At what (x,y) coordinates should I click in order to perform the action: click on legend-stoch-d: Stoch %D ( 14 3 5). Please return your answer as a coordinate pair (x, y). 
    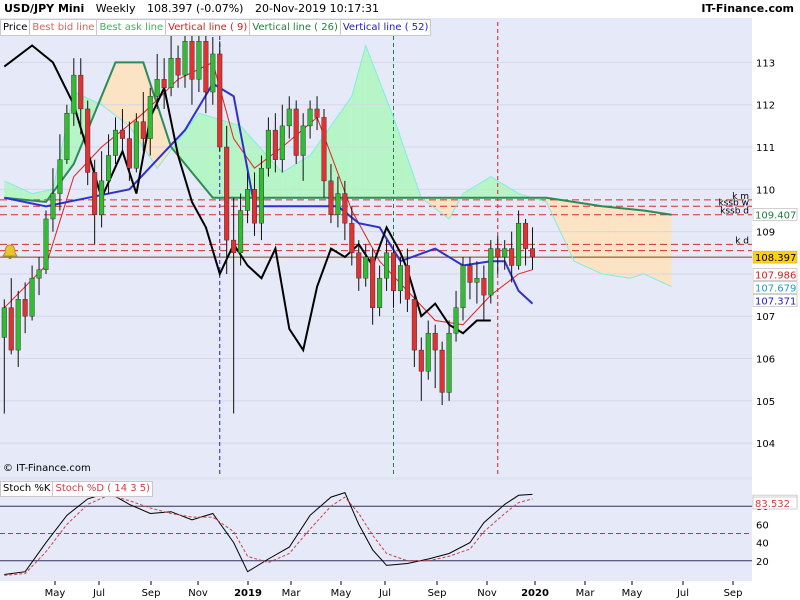
    Looking at the image, I should click on (103, 489).